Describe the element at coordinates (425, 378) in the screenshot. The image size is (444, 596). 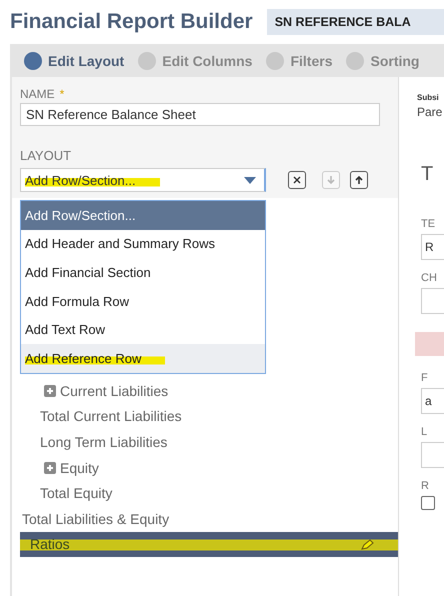
I see `field-label: F` at that location.